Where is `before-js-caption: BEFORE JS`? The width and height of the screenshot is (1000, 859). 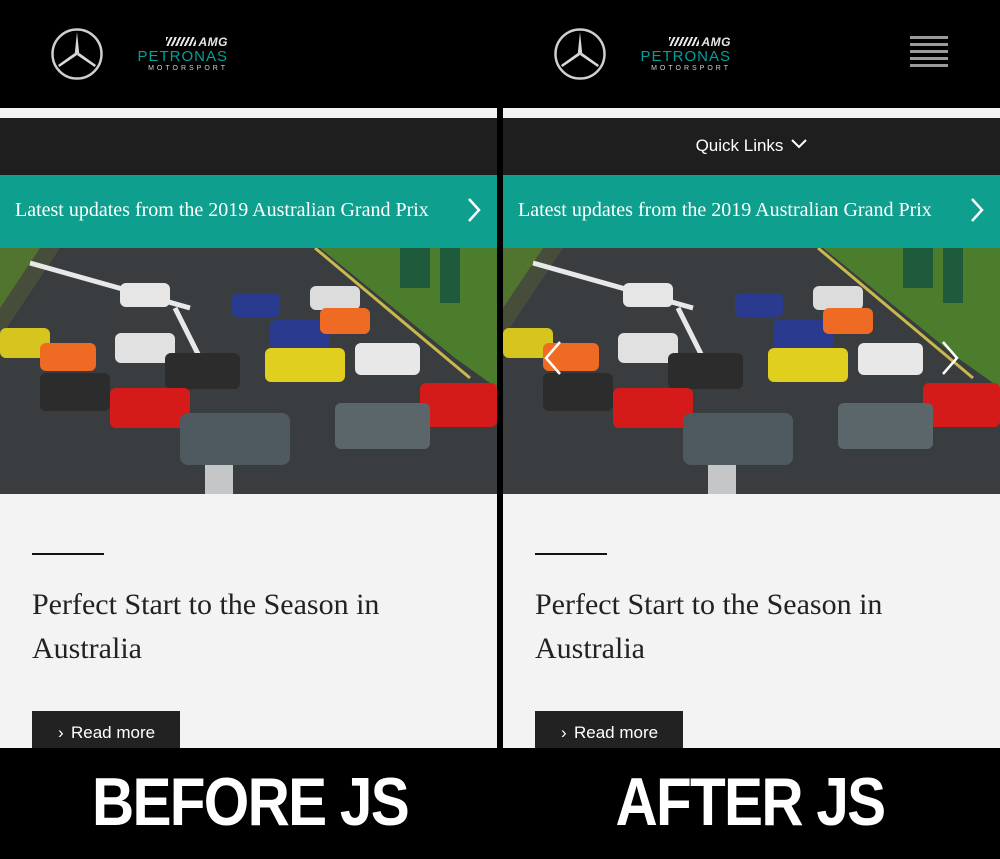 before-js-caption: BEFORE JS is located at coordinates (251, 802).